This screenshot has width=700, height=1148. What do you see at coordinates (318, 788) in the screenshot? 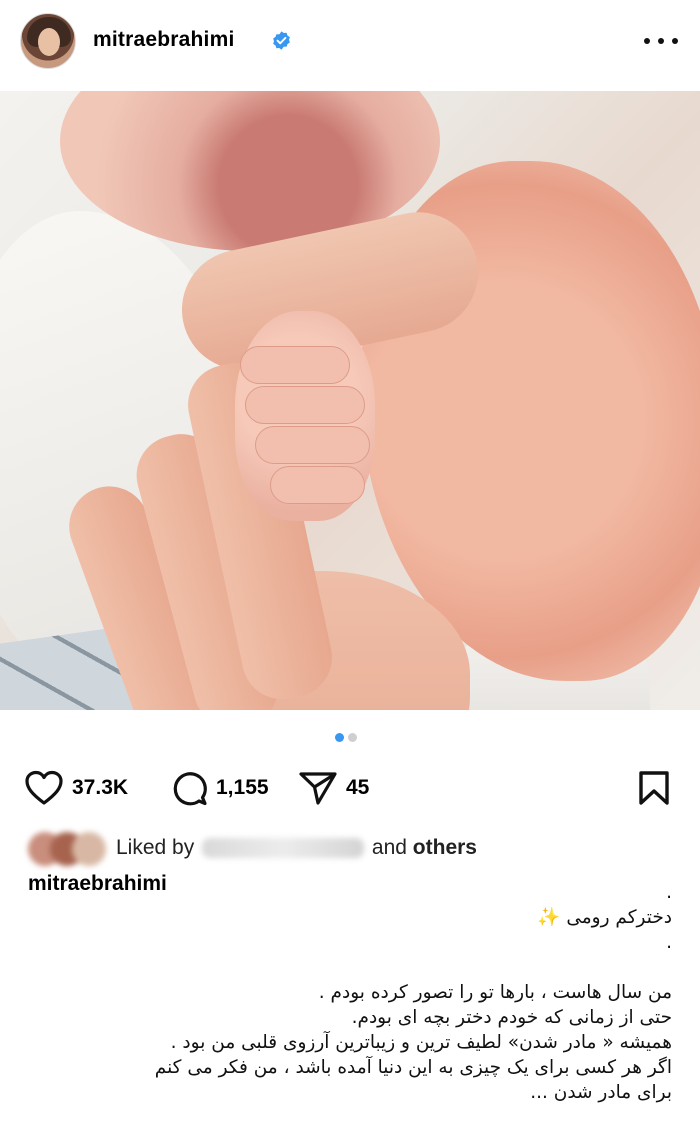
I see `send-icon` at bounding box center [318, 788].